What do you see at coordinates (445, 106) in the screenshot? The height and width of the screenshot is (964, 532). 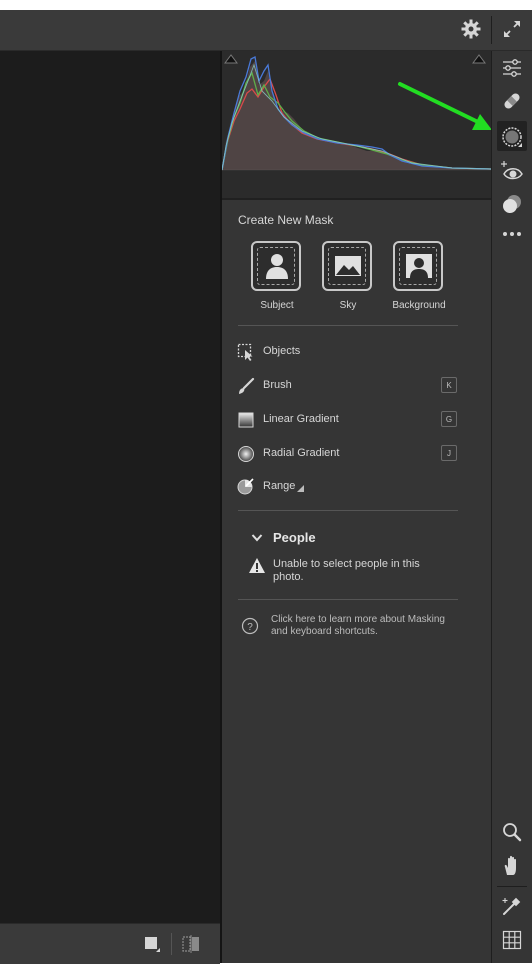 I see `annotation-arrow` at bounding box center [445, 106].